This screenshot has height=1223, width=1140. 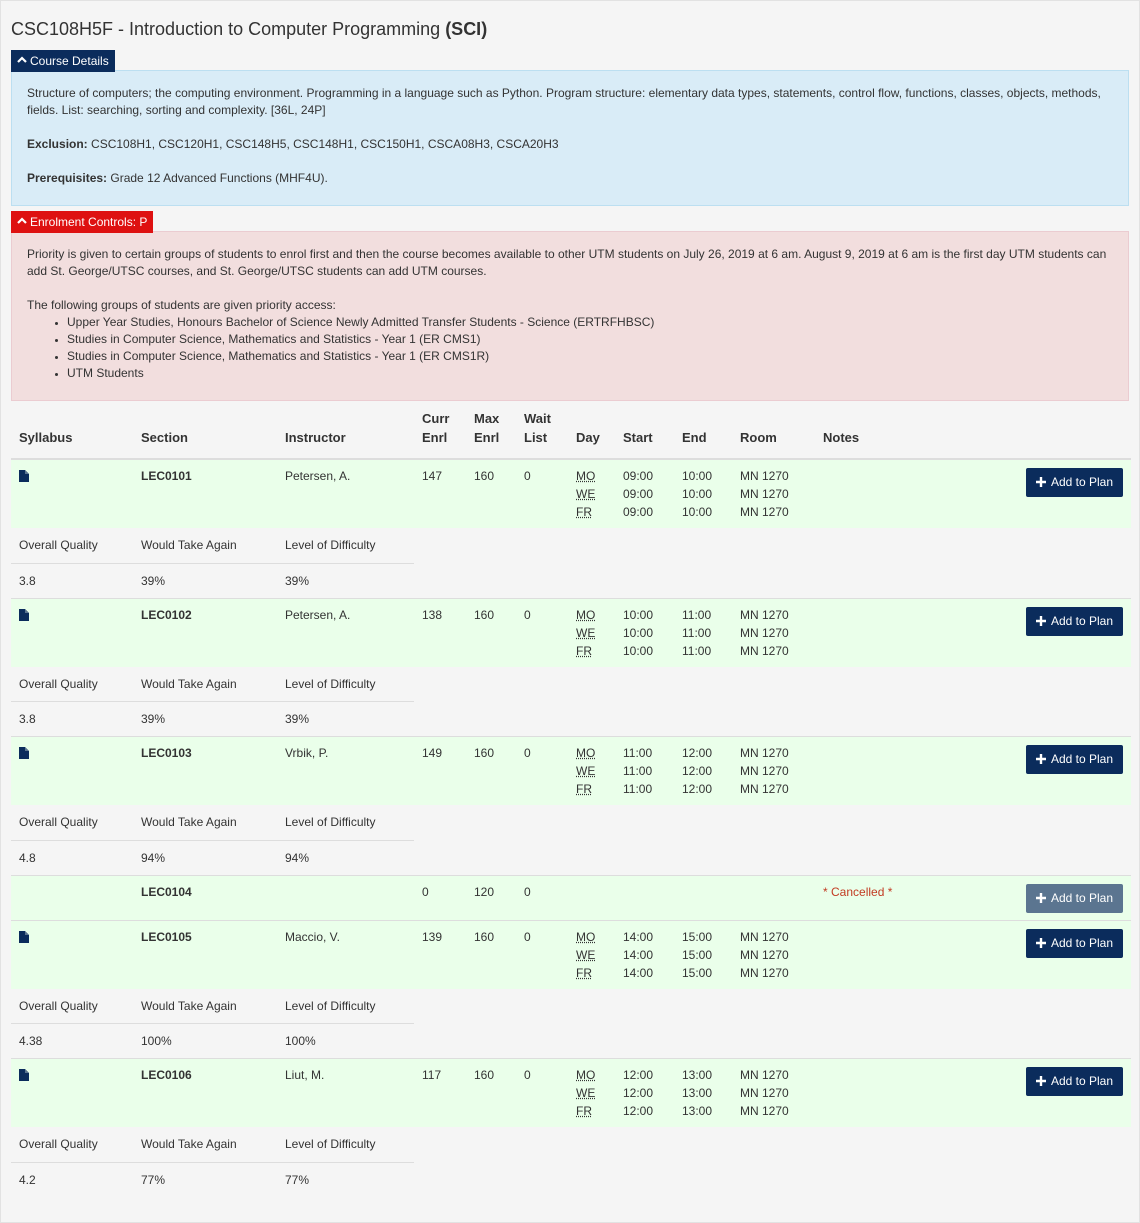 I want to click on section-code: LEC0102, so click(x=205, y=632).